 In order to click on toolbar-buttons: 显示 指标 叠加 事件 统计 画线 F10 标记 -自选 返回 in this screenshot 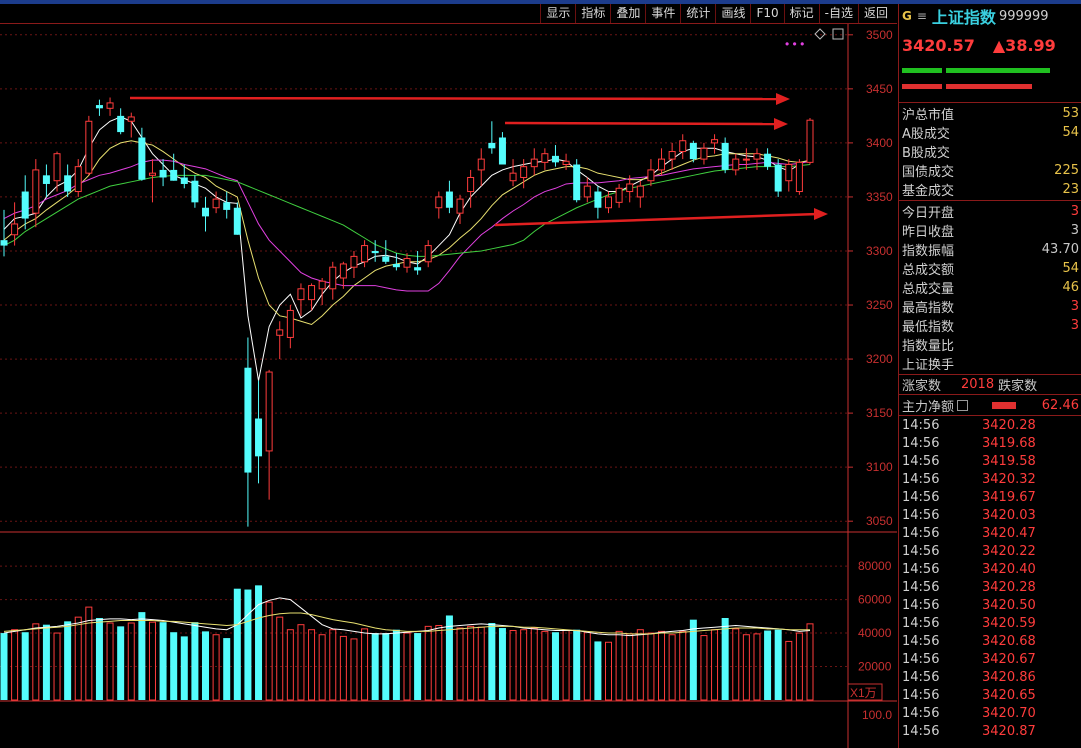, I will do `click(716, 13)`.